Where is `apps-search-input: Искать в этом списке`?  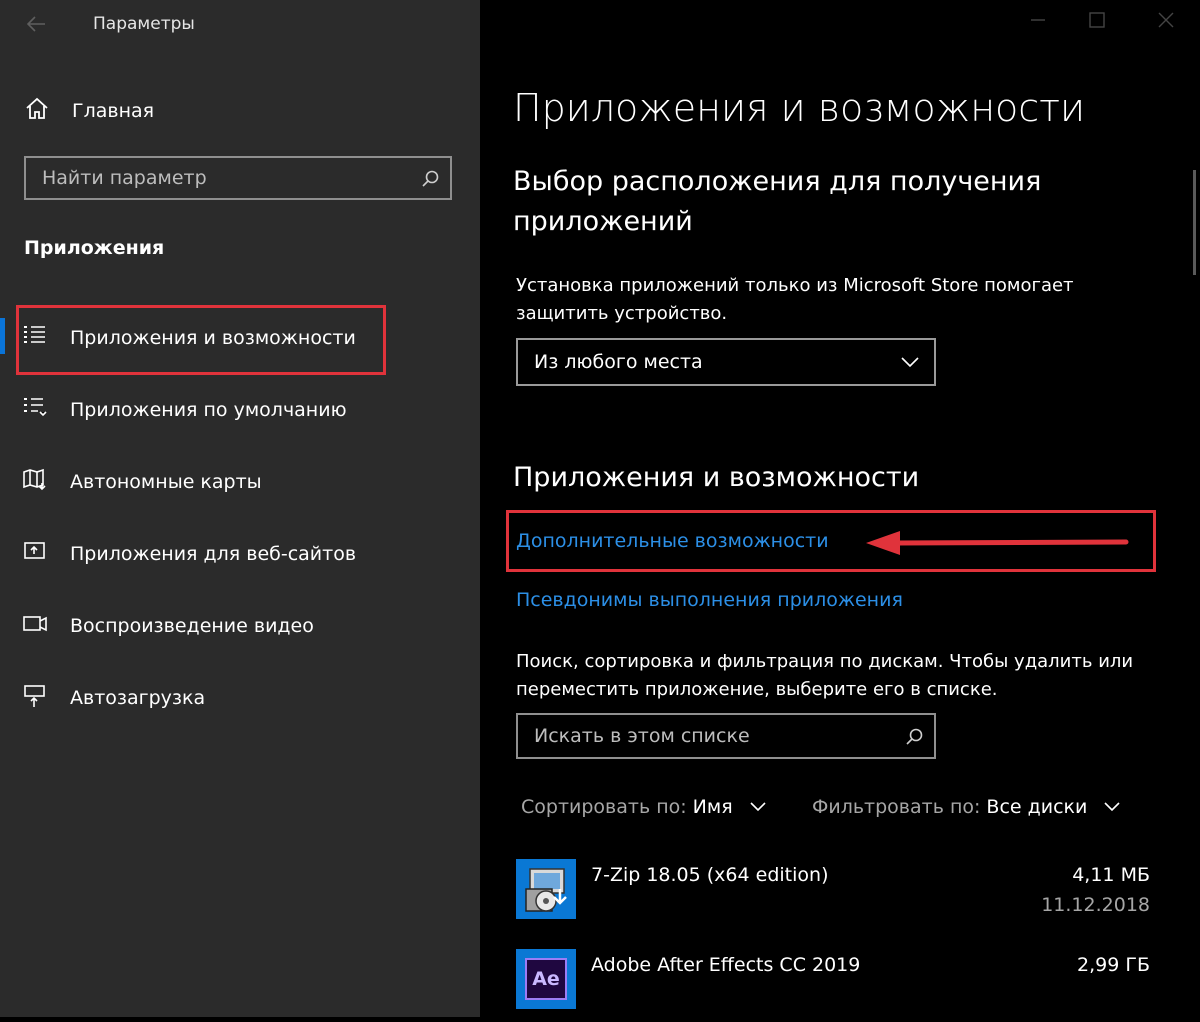 apps-search-input: Искать в этом списке is located at coordinates (726, 736).